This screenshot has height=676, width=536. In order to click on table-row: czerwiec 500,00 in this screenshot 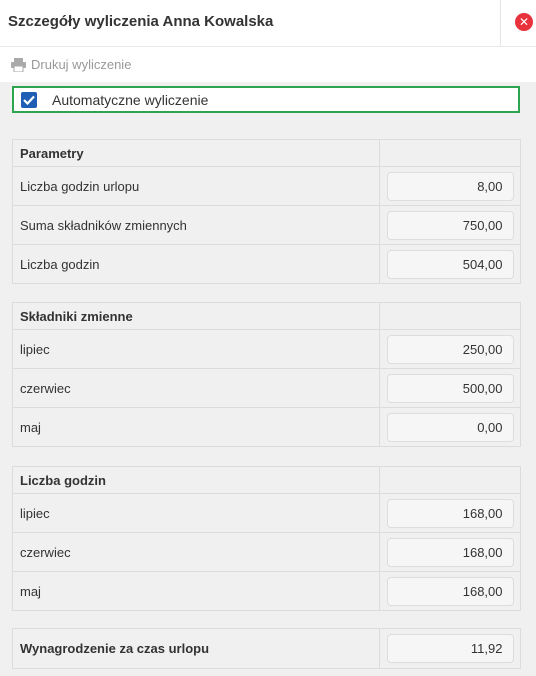, I will do `click(266, 387)`.